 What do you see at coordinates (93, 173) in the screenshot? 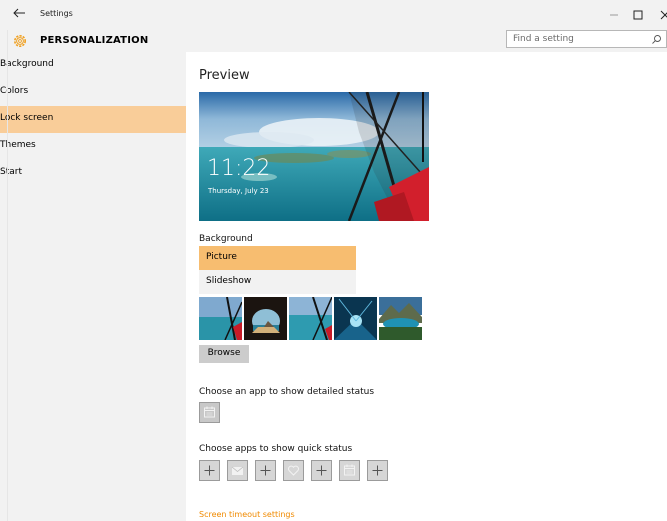
I see `sidebar-item-start: Start` at bounding box center [93, 173].